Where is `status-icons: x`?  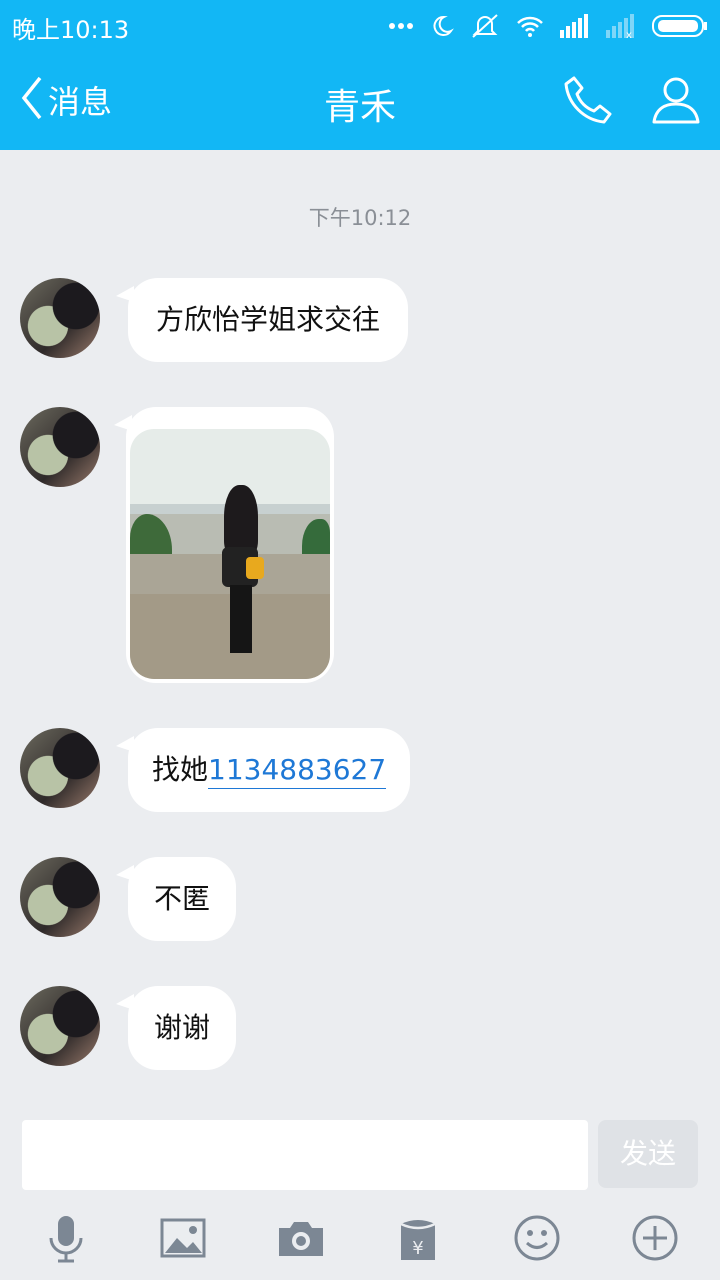 status-icons: x is located at coordinates (548, 26).